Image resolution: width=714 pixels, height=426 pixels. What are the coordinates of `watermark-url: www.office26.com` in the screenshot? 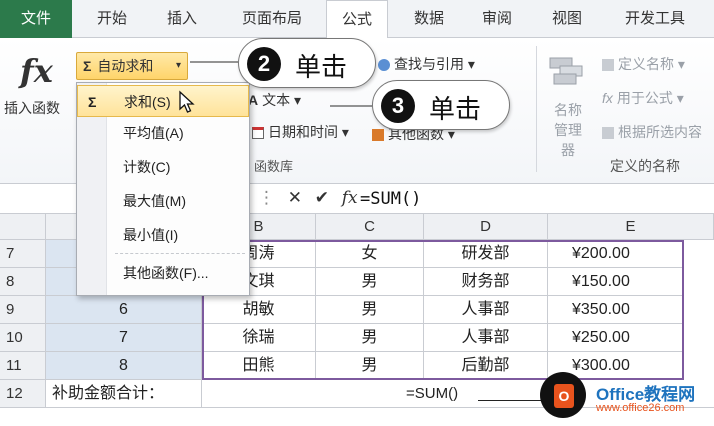 It's located at (640, 408).